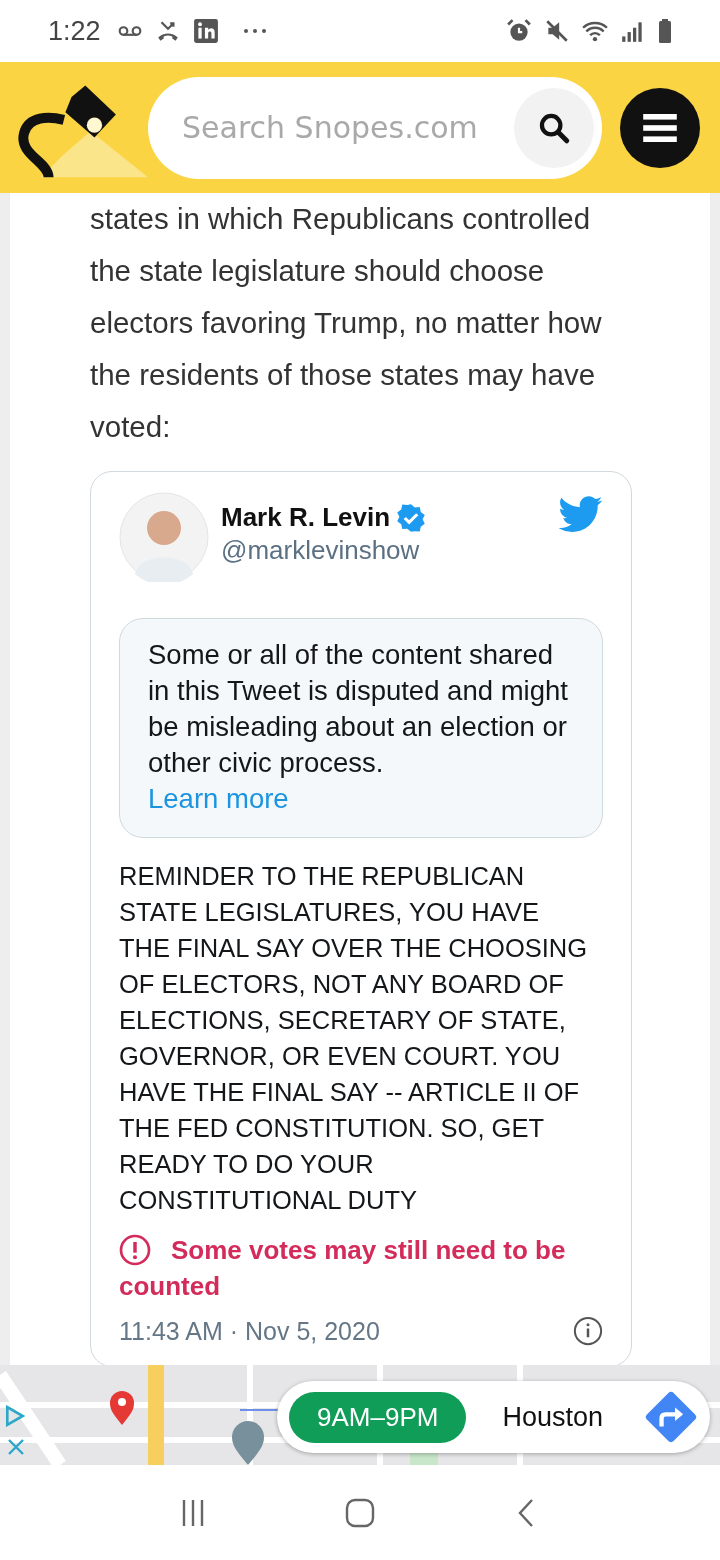 Image resolution: width=720 pixels, height=1560 pixels. Describe the element at coordinates (581, 514) in the screenshot. I see `bird-icon` at that location.